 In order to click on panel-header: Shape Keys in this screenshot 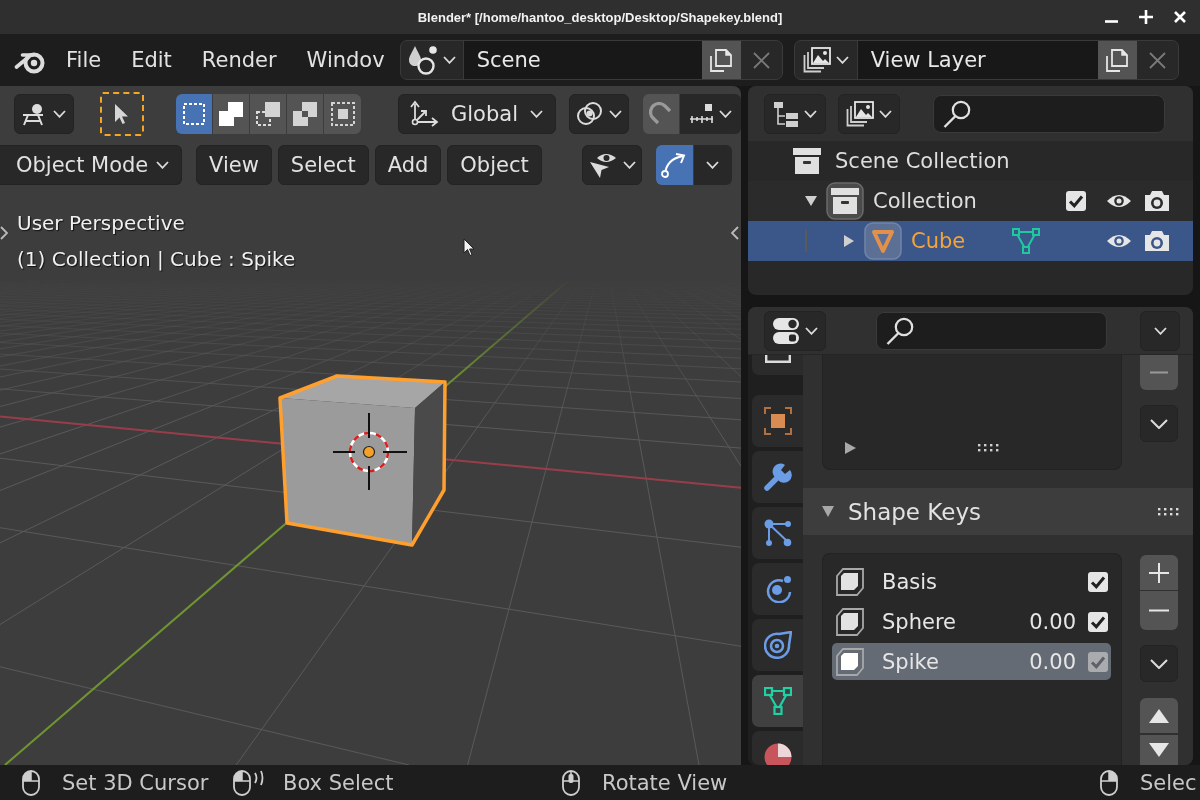, I will do `click(998, 511)`.